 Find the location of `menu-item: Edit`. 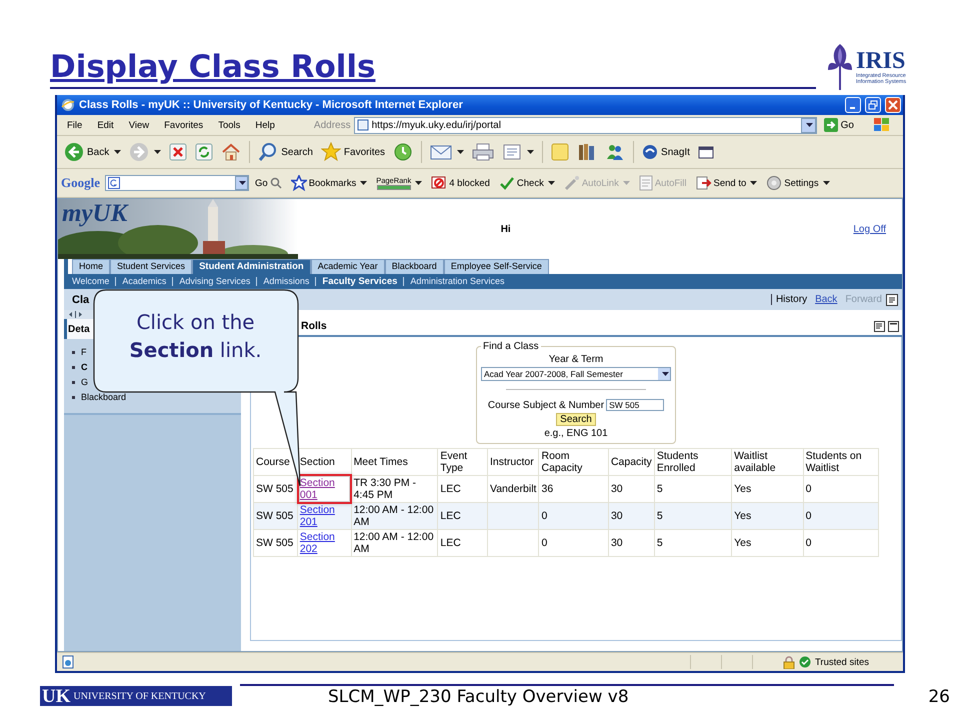

menu-item: Edit is located at coordinates (105, 125).